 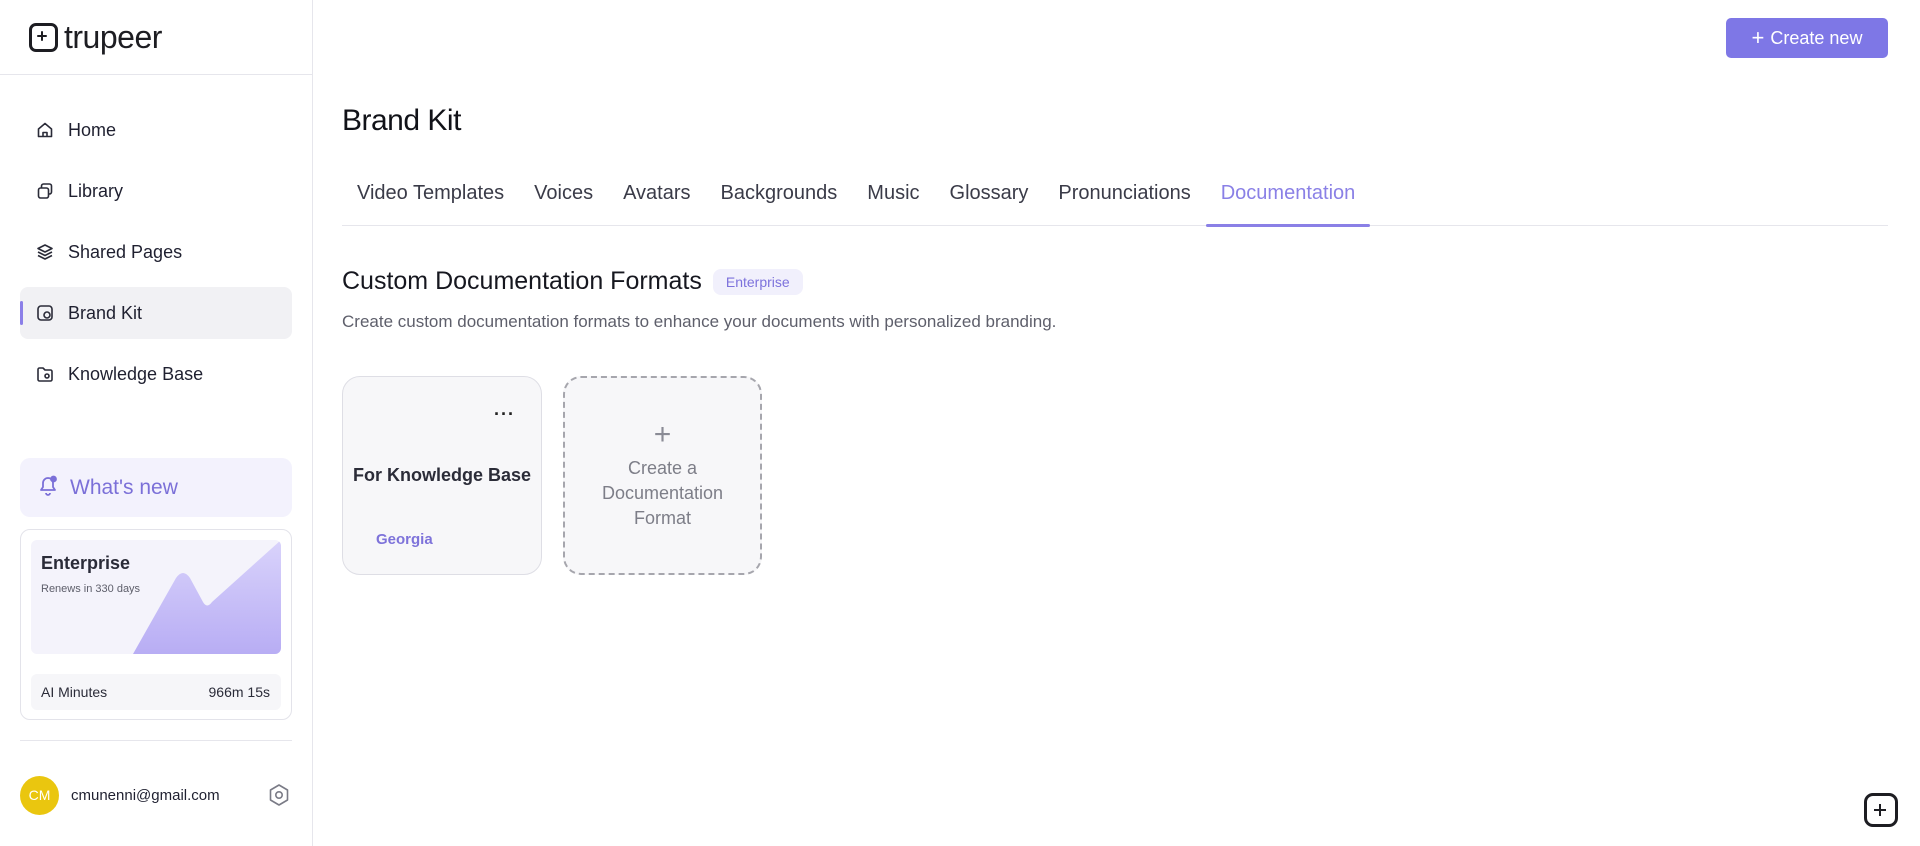 I want to click on section-title: Custom Documentation Formats, so click(x=522, y=281).